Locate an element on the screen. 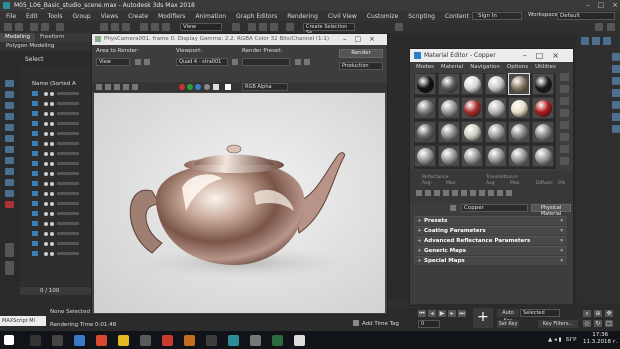 Image resolution: width=620 pixels, height=349 pixels. pivot-icon is located at coordinates (236, 27).